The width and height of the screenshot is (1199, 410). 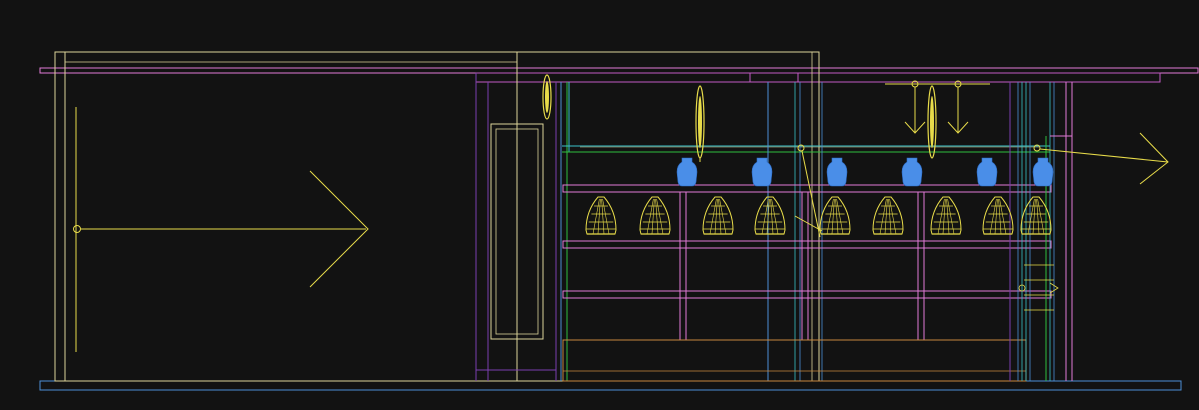 I want to click on base-cabinet, so click(x=794, y=360).